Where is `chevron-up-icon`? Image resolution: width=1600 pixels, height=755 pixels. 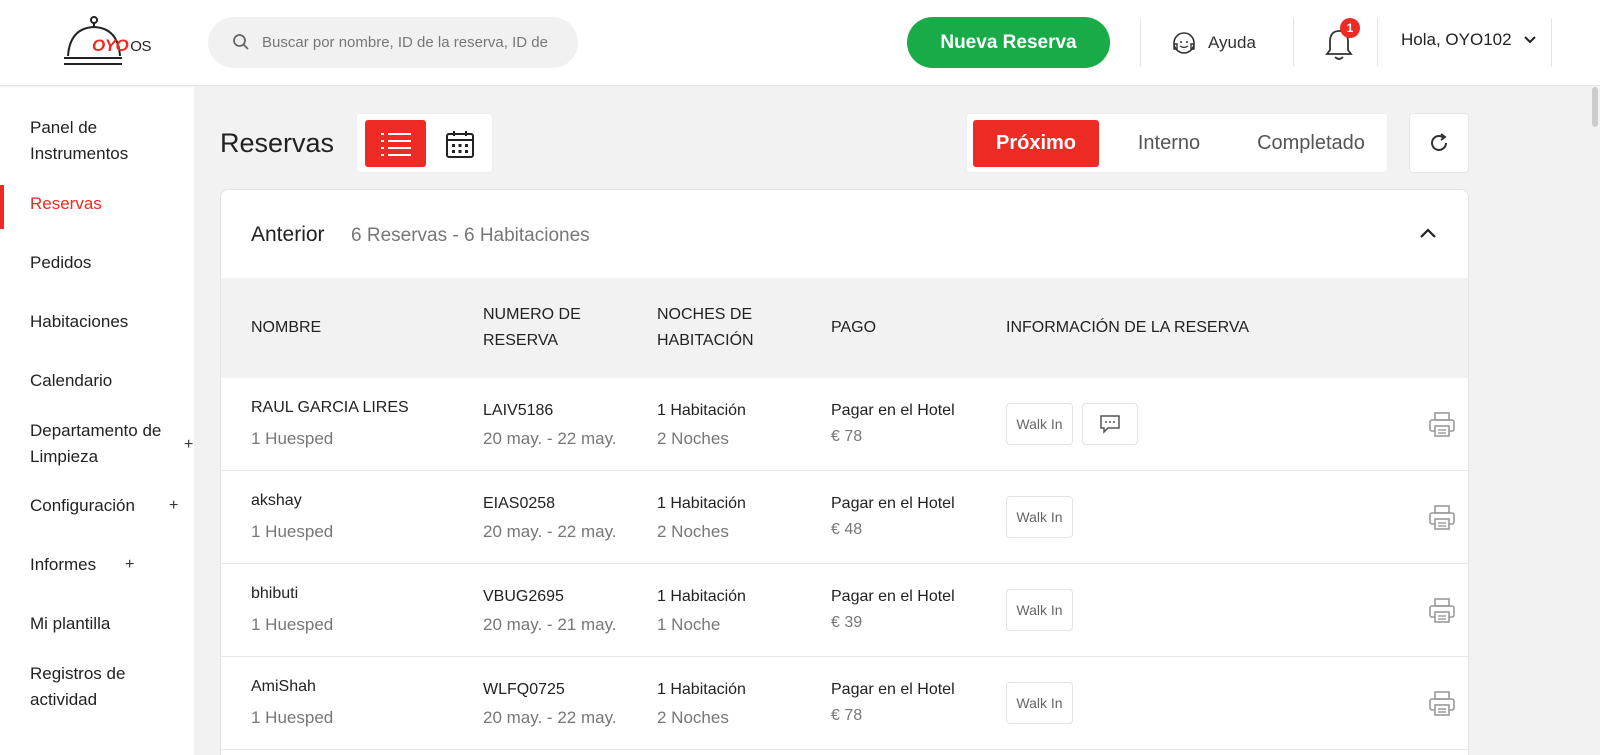
chevron-up-icon is located at coordinates (1428, 233).